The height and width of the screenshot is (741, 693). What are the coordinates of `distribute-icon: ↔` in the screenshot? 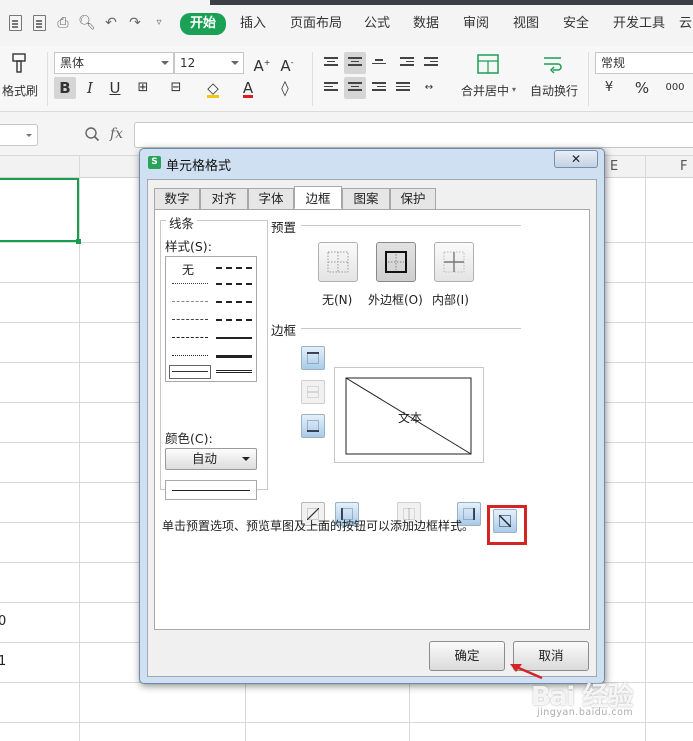 It's located at (429, 88).